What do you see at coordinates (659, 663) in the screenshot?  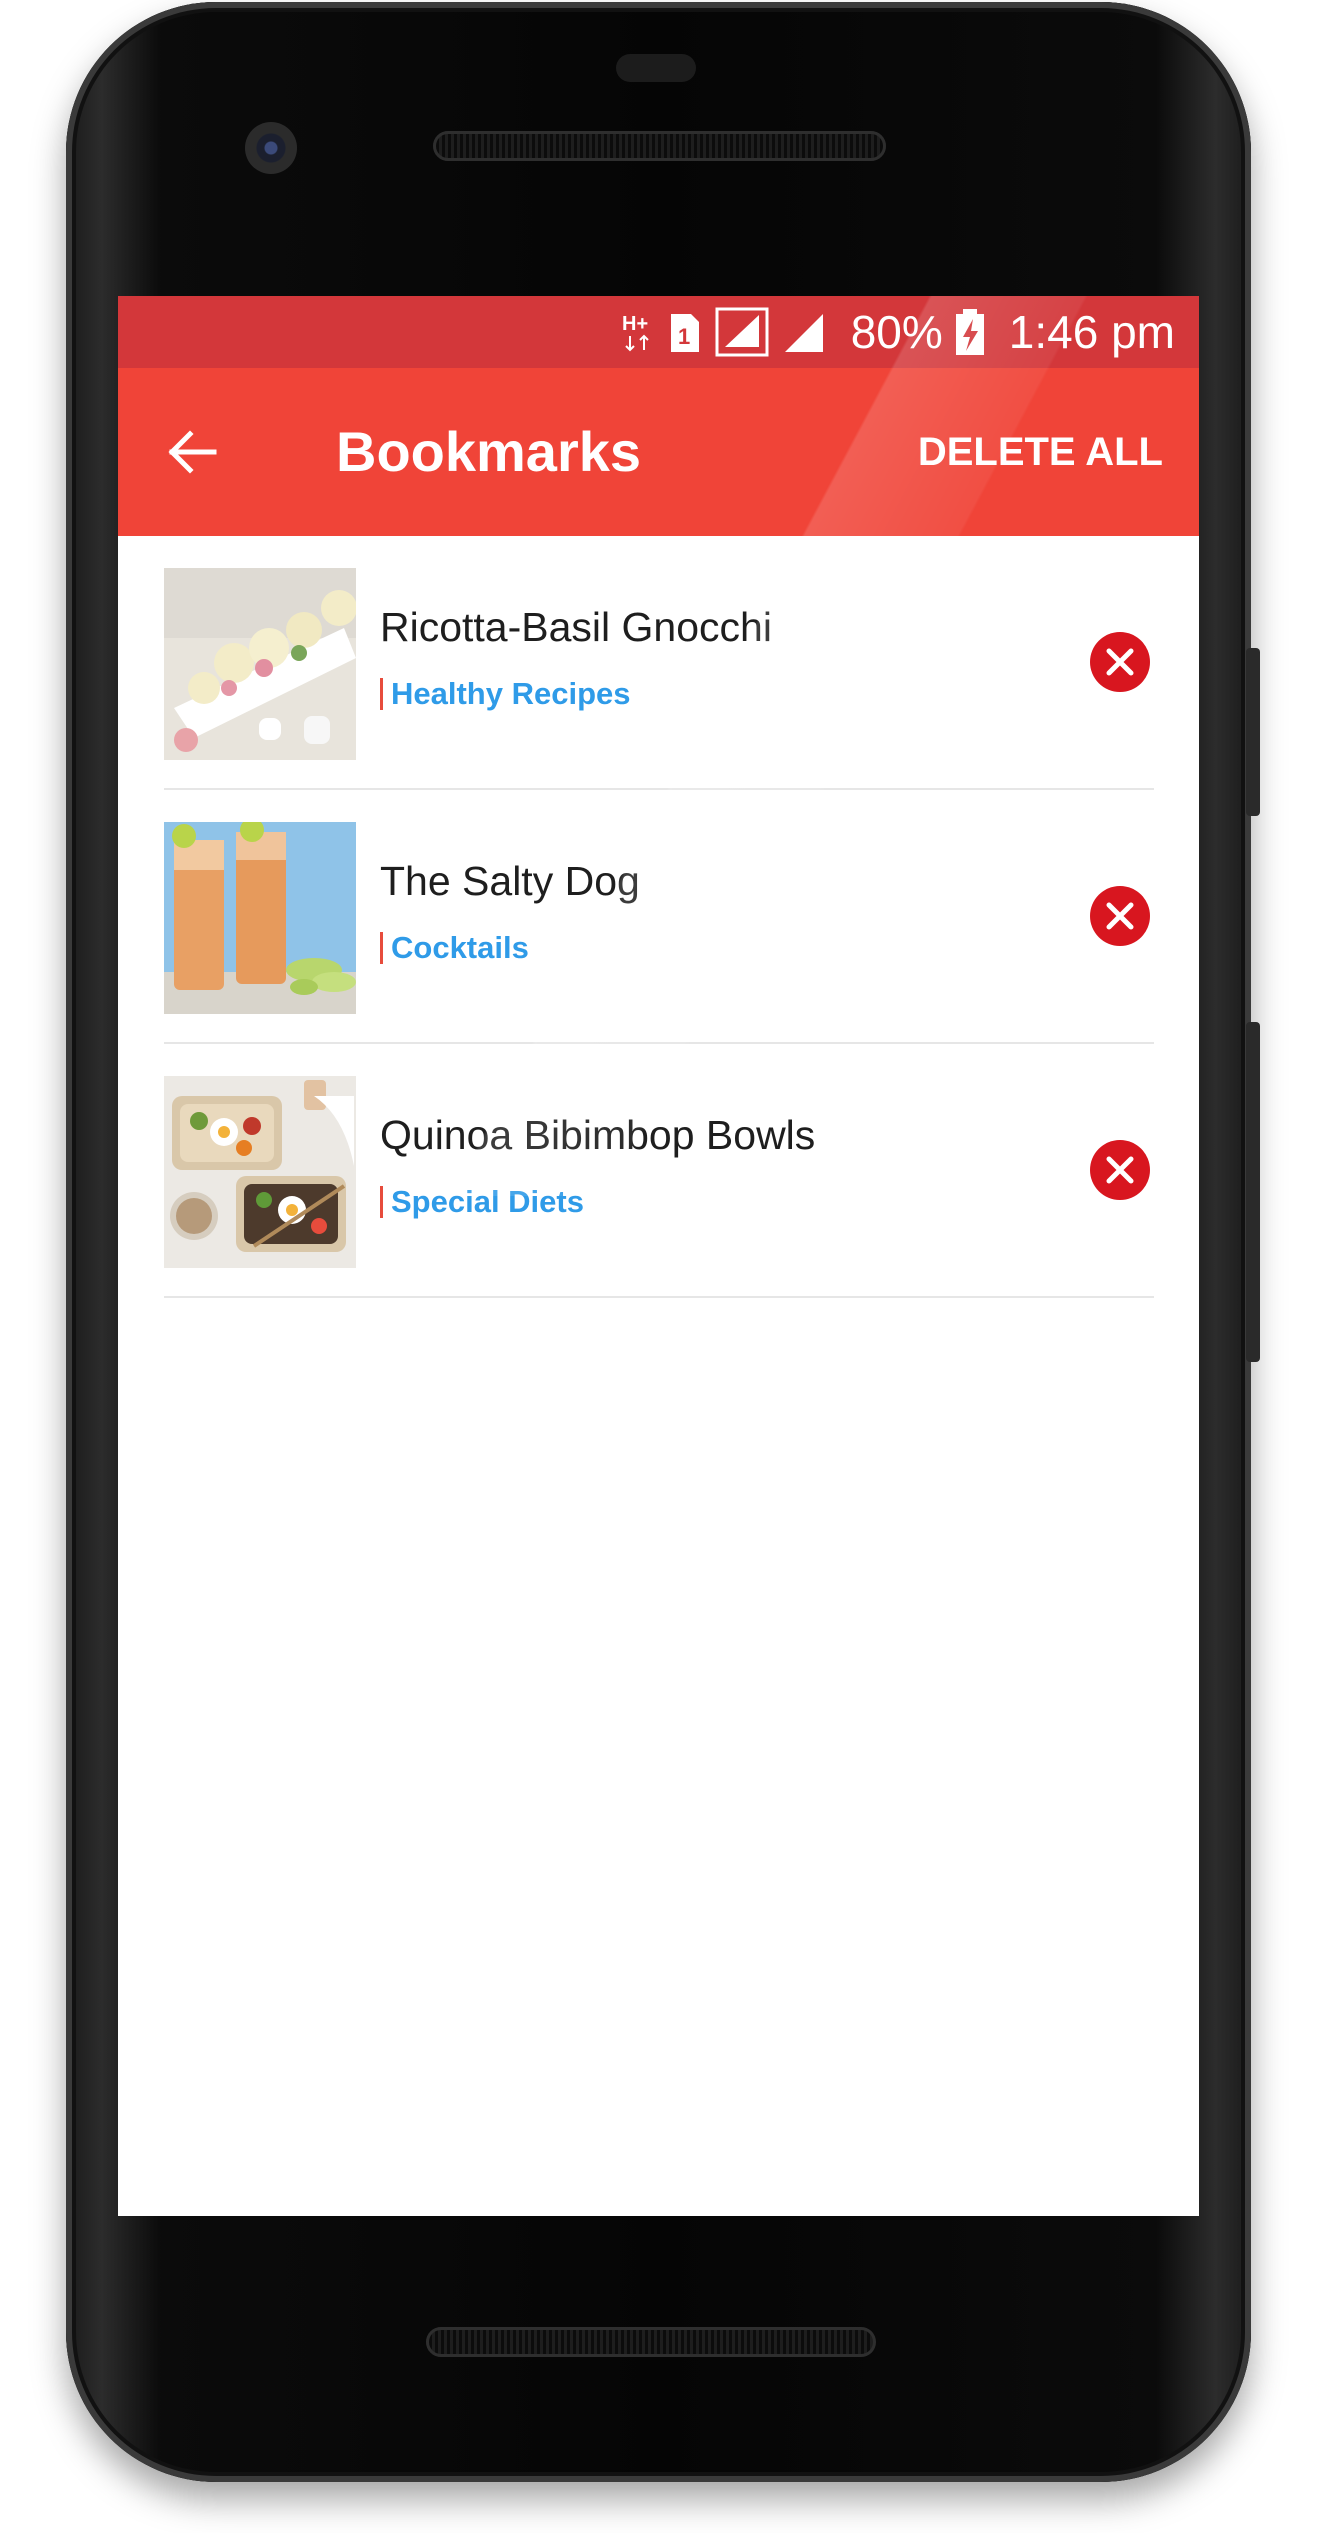 I see `list-item: Ricotta-Basil Gnocchi Healthy Recipes` at bounding box center [659, 663].